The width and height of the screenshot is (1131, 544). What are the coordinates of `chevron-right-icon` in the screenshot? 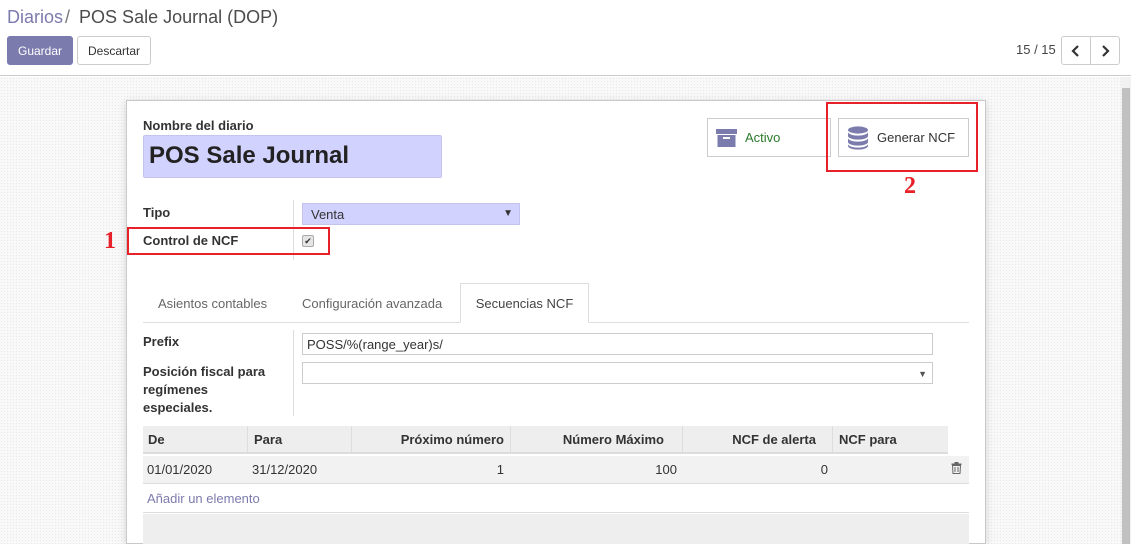 It's located at (1106, 50).